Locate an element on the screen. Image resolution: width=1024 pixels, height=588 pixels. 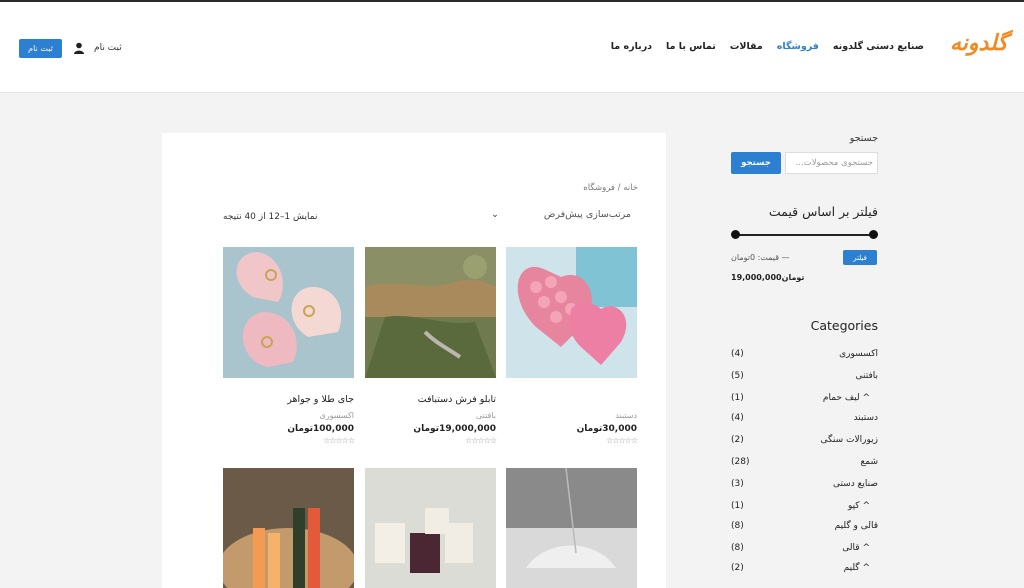
price-range-slider is located at coordinates (804, 235).